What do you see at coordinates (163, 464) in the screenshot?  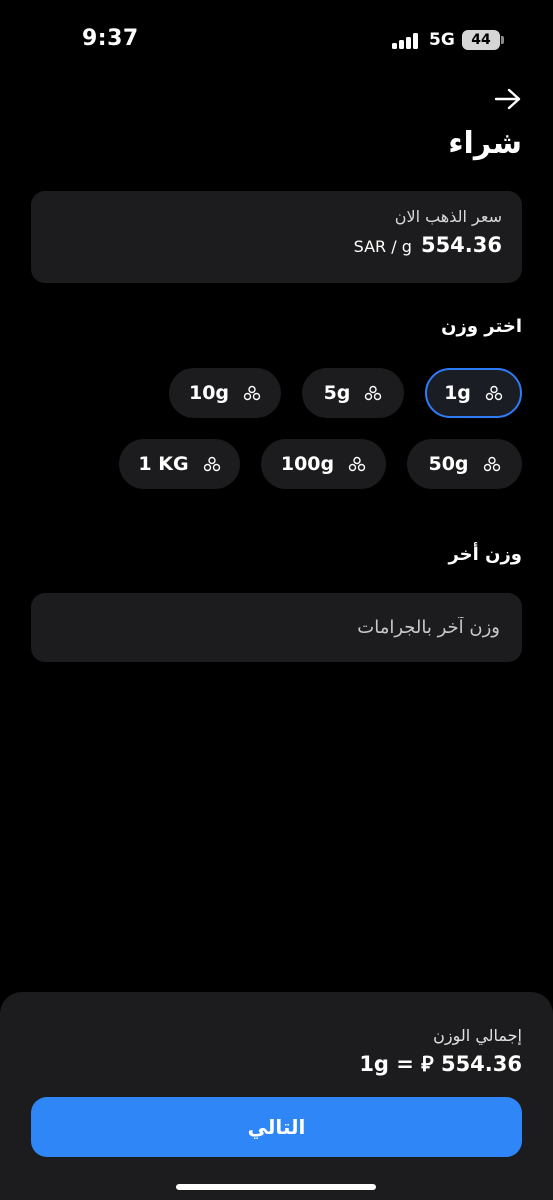 I see `weight-chip-label: 1 KG` at bounding box center [163, 464].